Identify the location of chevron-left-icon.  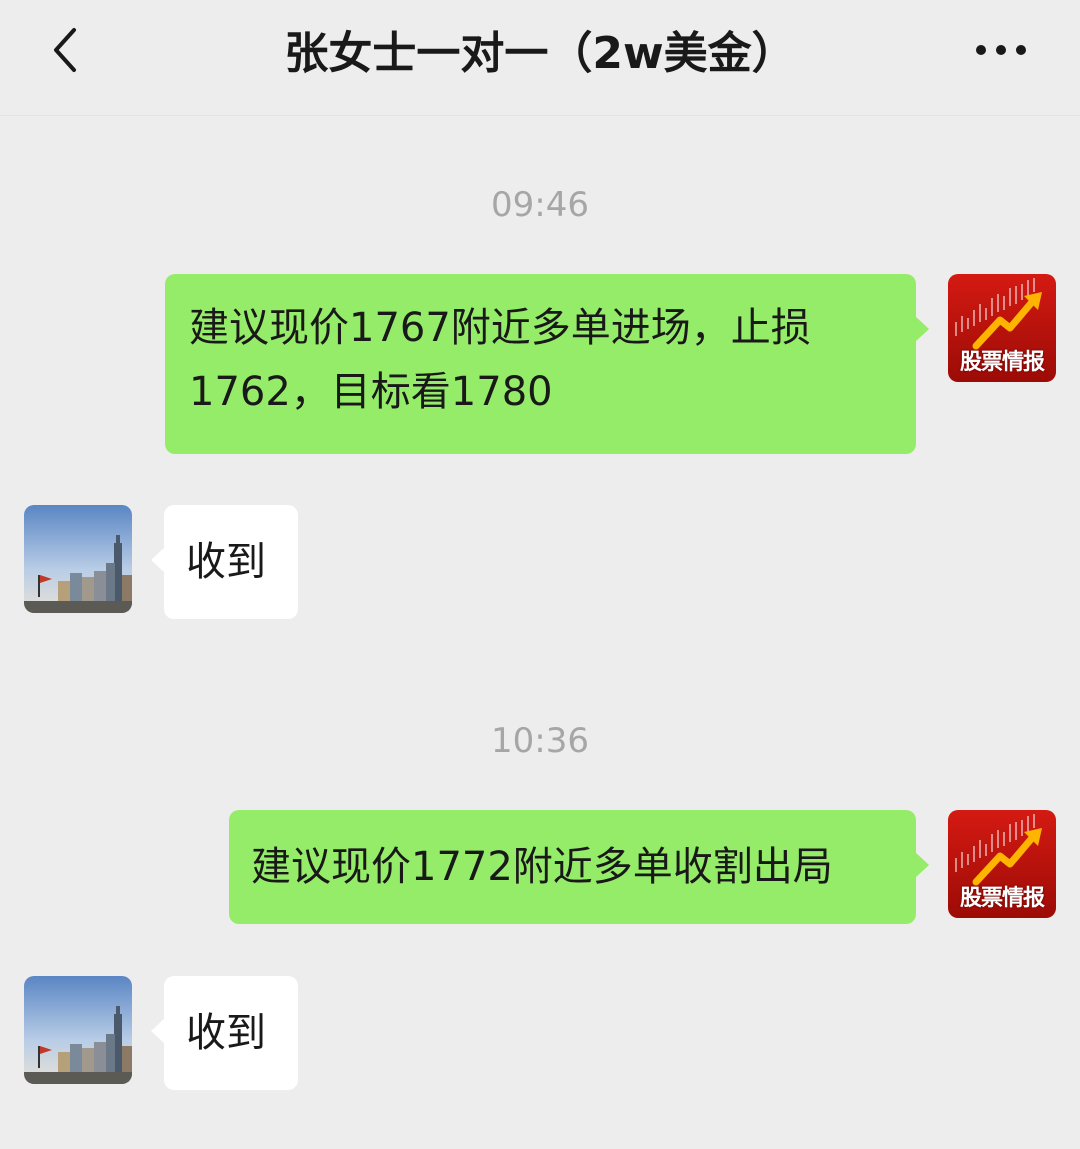
(65, 50).